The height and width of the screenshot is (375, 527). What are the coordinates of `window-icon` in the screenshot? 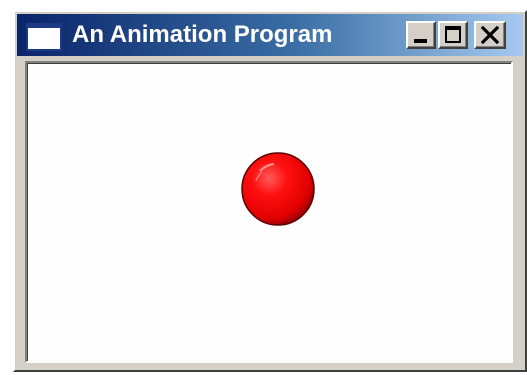 It's located at (44, 37).